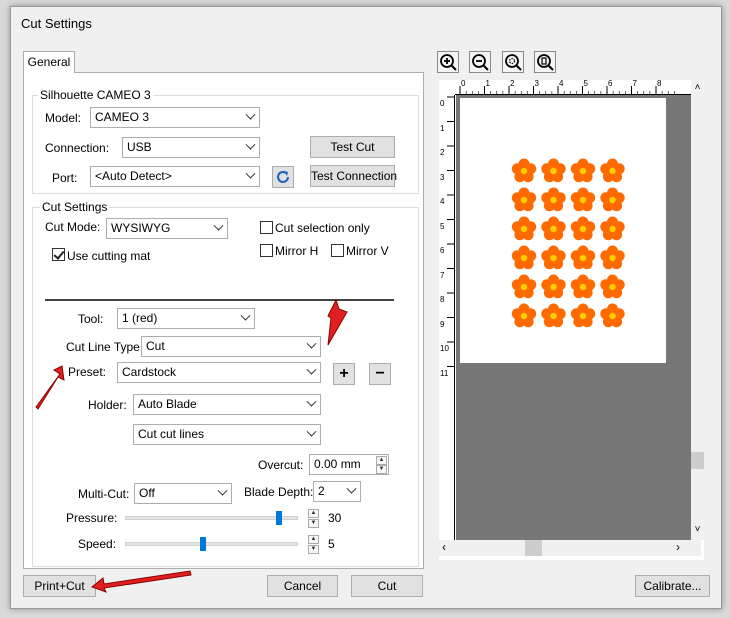 The height and width of the screenshot is (618, 730). Describe the element at coordinates (337, 322) in the screenshot. I see `arrow-to-add-preset` at that location.